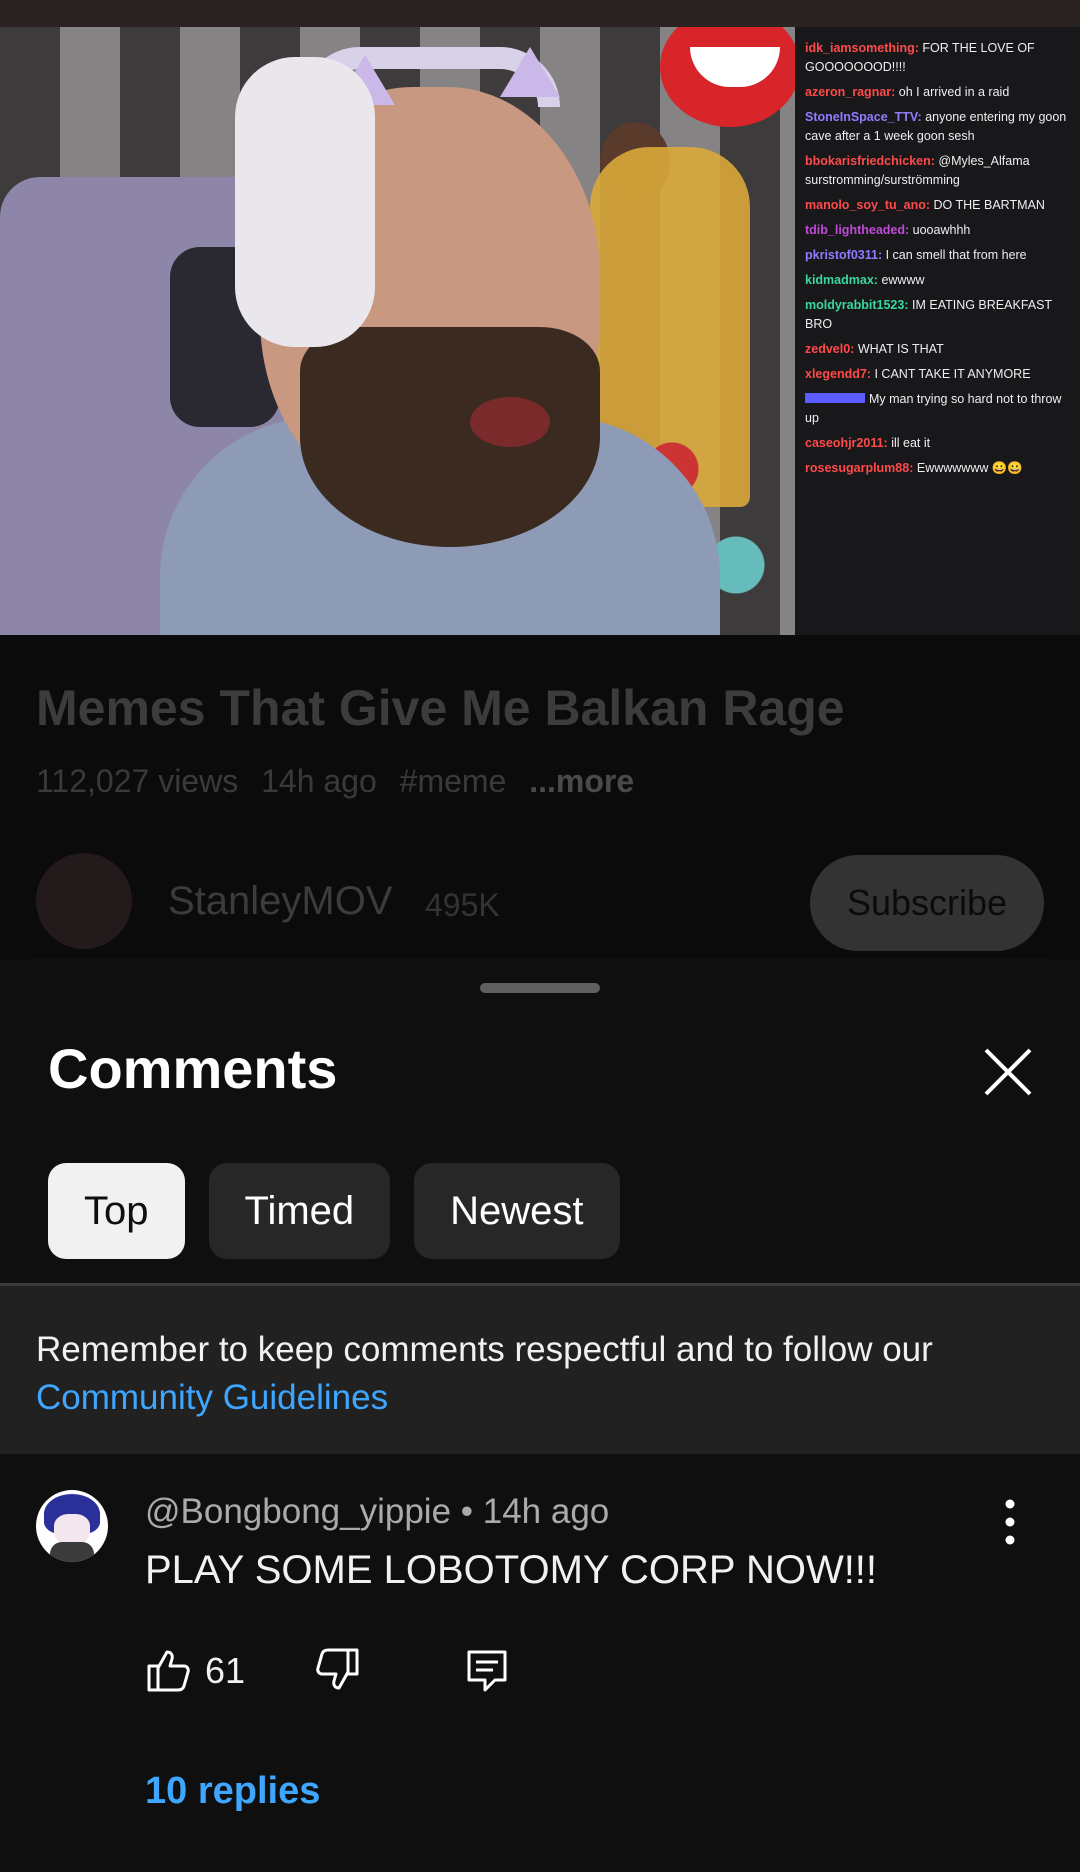 This screenshot has width=1080, height=1872. I want to click on comment-filter-chips: Top Timed Newest, so click(334, 1211).